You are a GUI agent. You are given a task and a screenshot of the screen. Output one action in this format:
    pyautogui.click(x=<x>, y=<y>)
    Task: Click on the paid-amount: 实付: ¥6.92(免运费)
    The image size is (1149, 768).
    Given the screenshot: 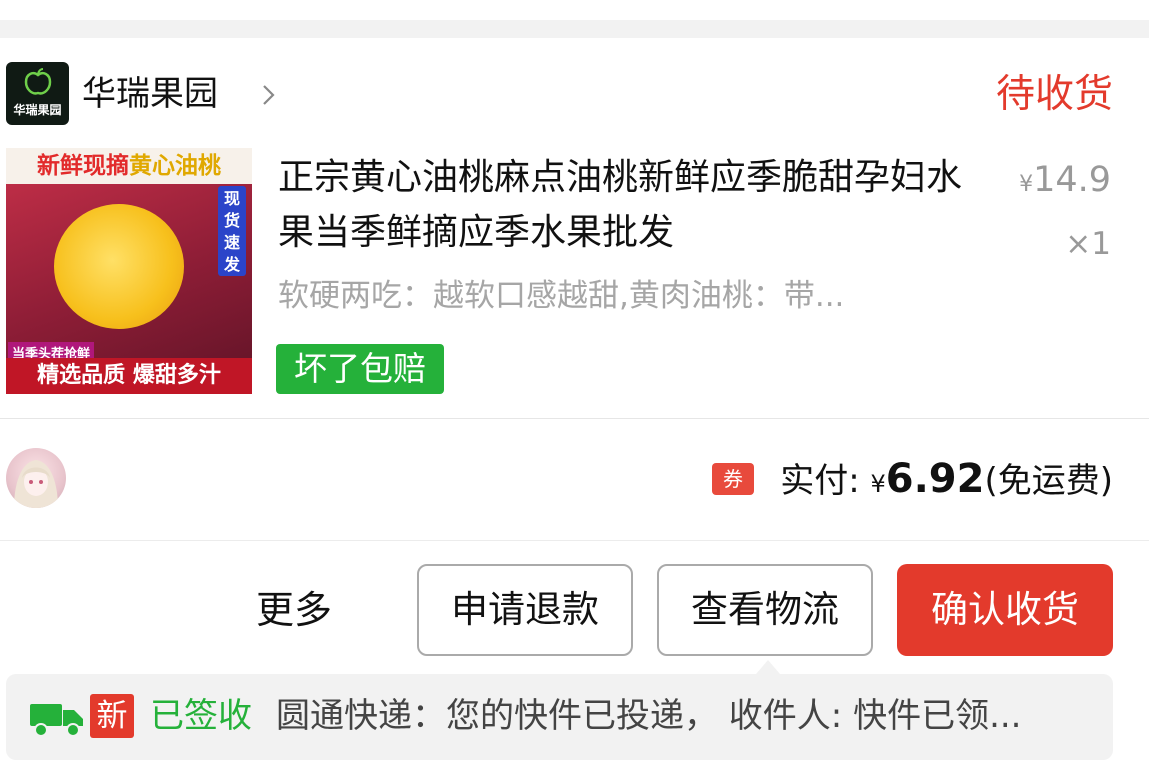 What is the action you would take?
    pyautogui.click(x=946, y=481)
    